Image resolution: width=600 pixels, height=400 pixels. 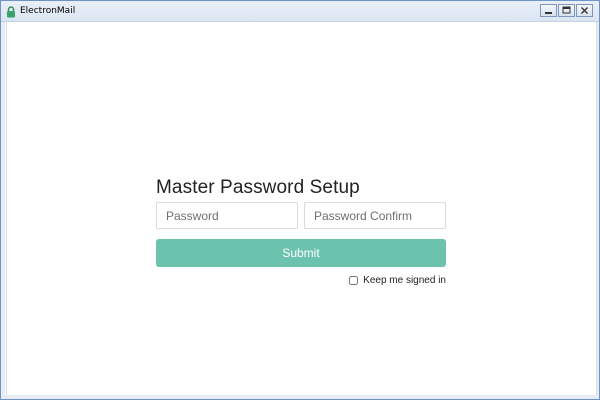 I want to click on submit-button: Submit, so click(x=301, y=253).